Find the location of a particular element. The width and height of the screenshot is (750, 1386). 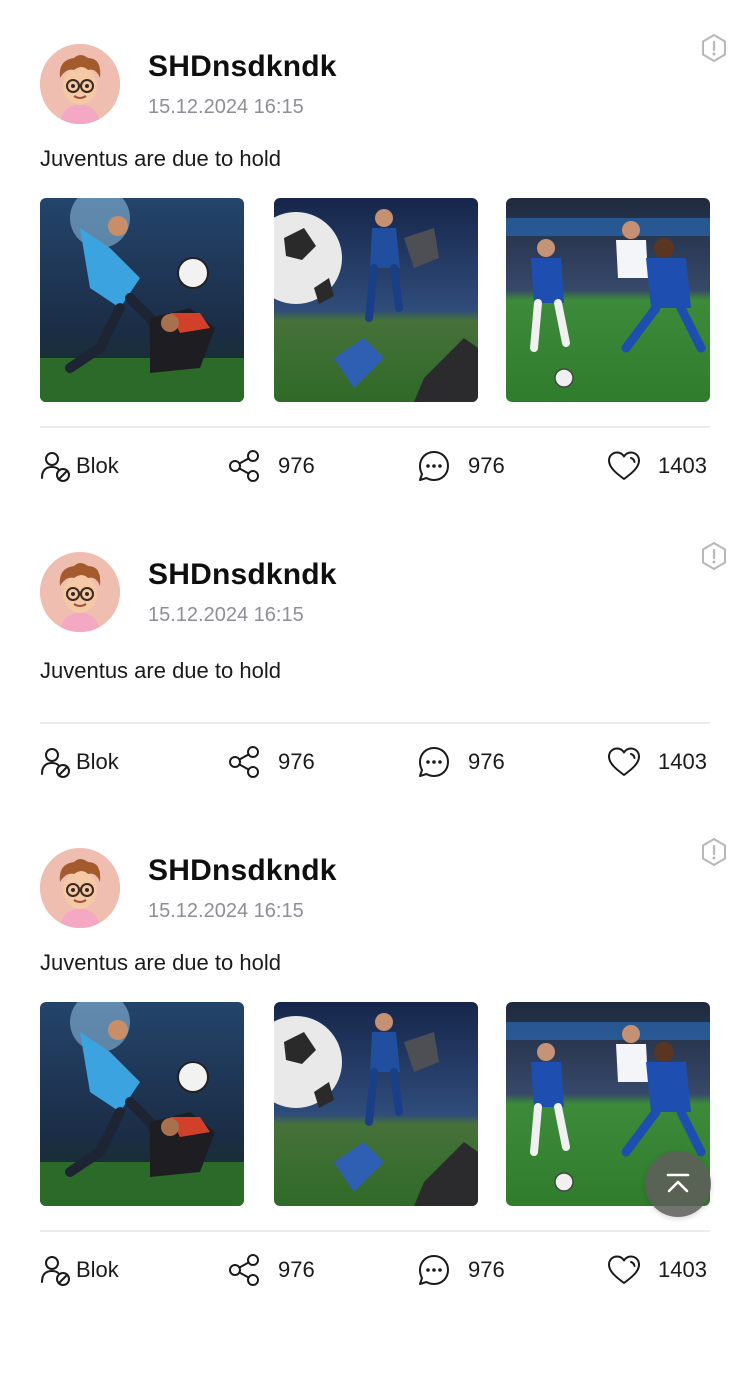

scroll-to-top-icon is located at coordinates (678, 1183).